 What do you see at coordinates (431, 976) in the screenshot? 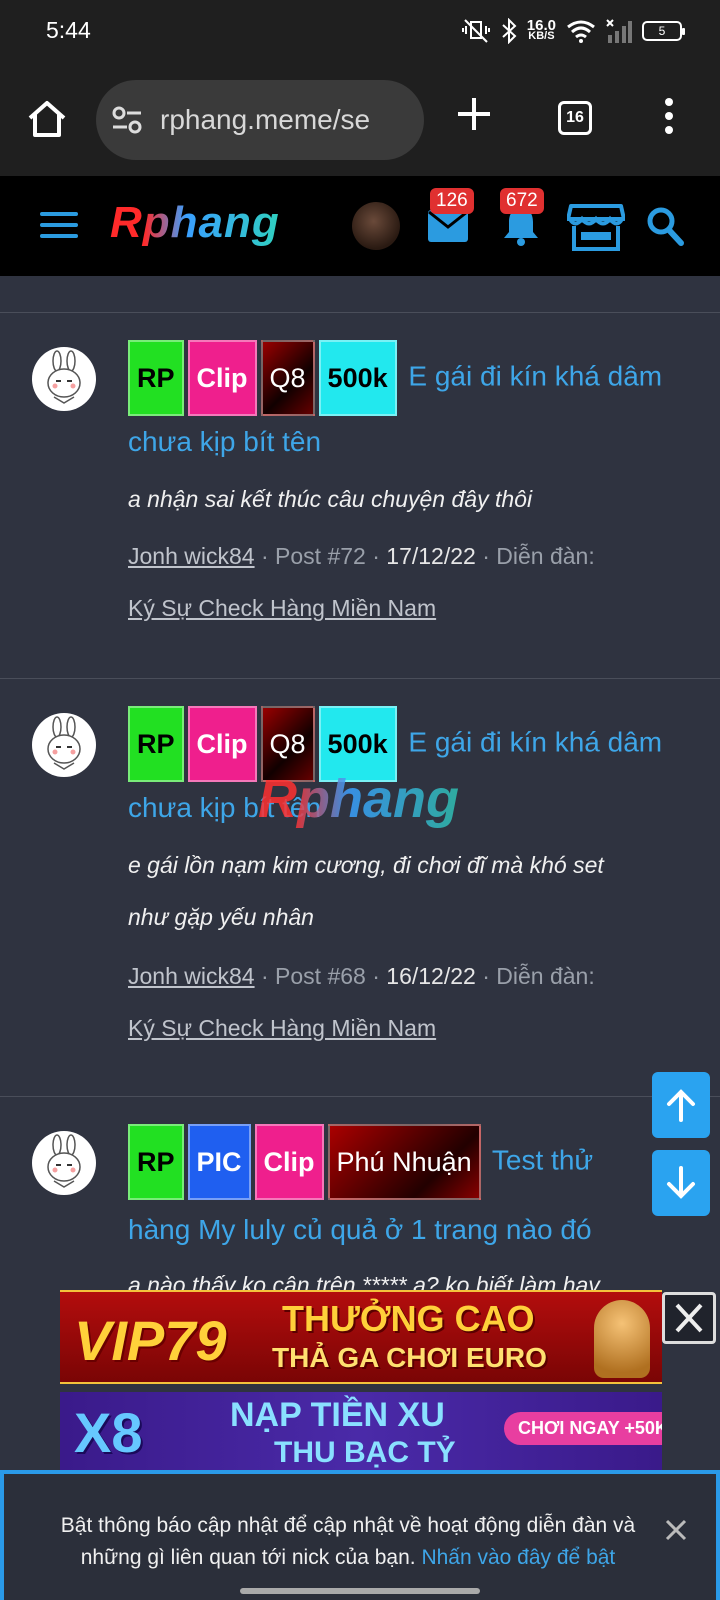
I see `post-date: 16/12/22` at bounding box center [431, 976].